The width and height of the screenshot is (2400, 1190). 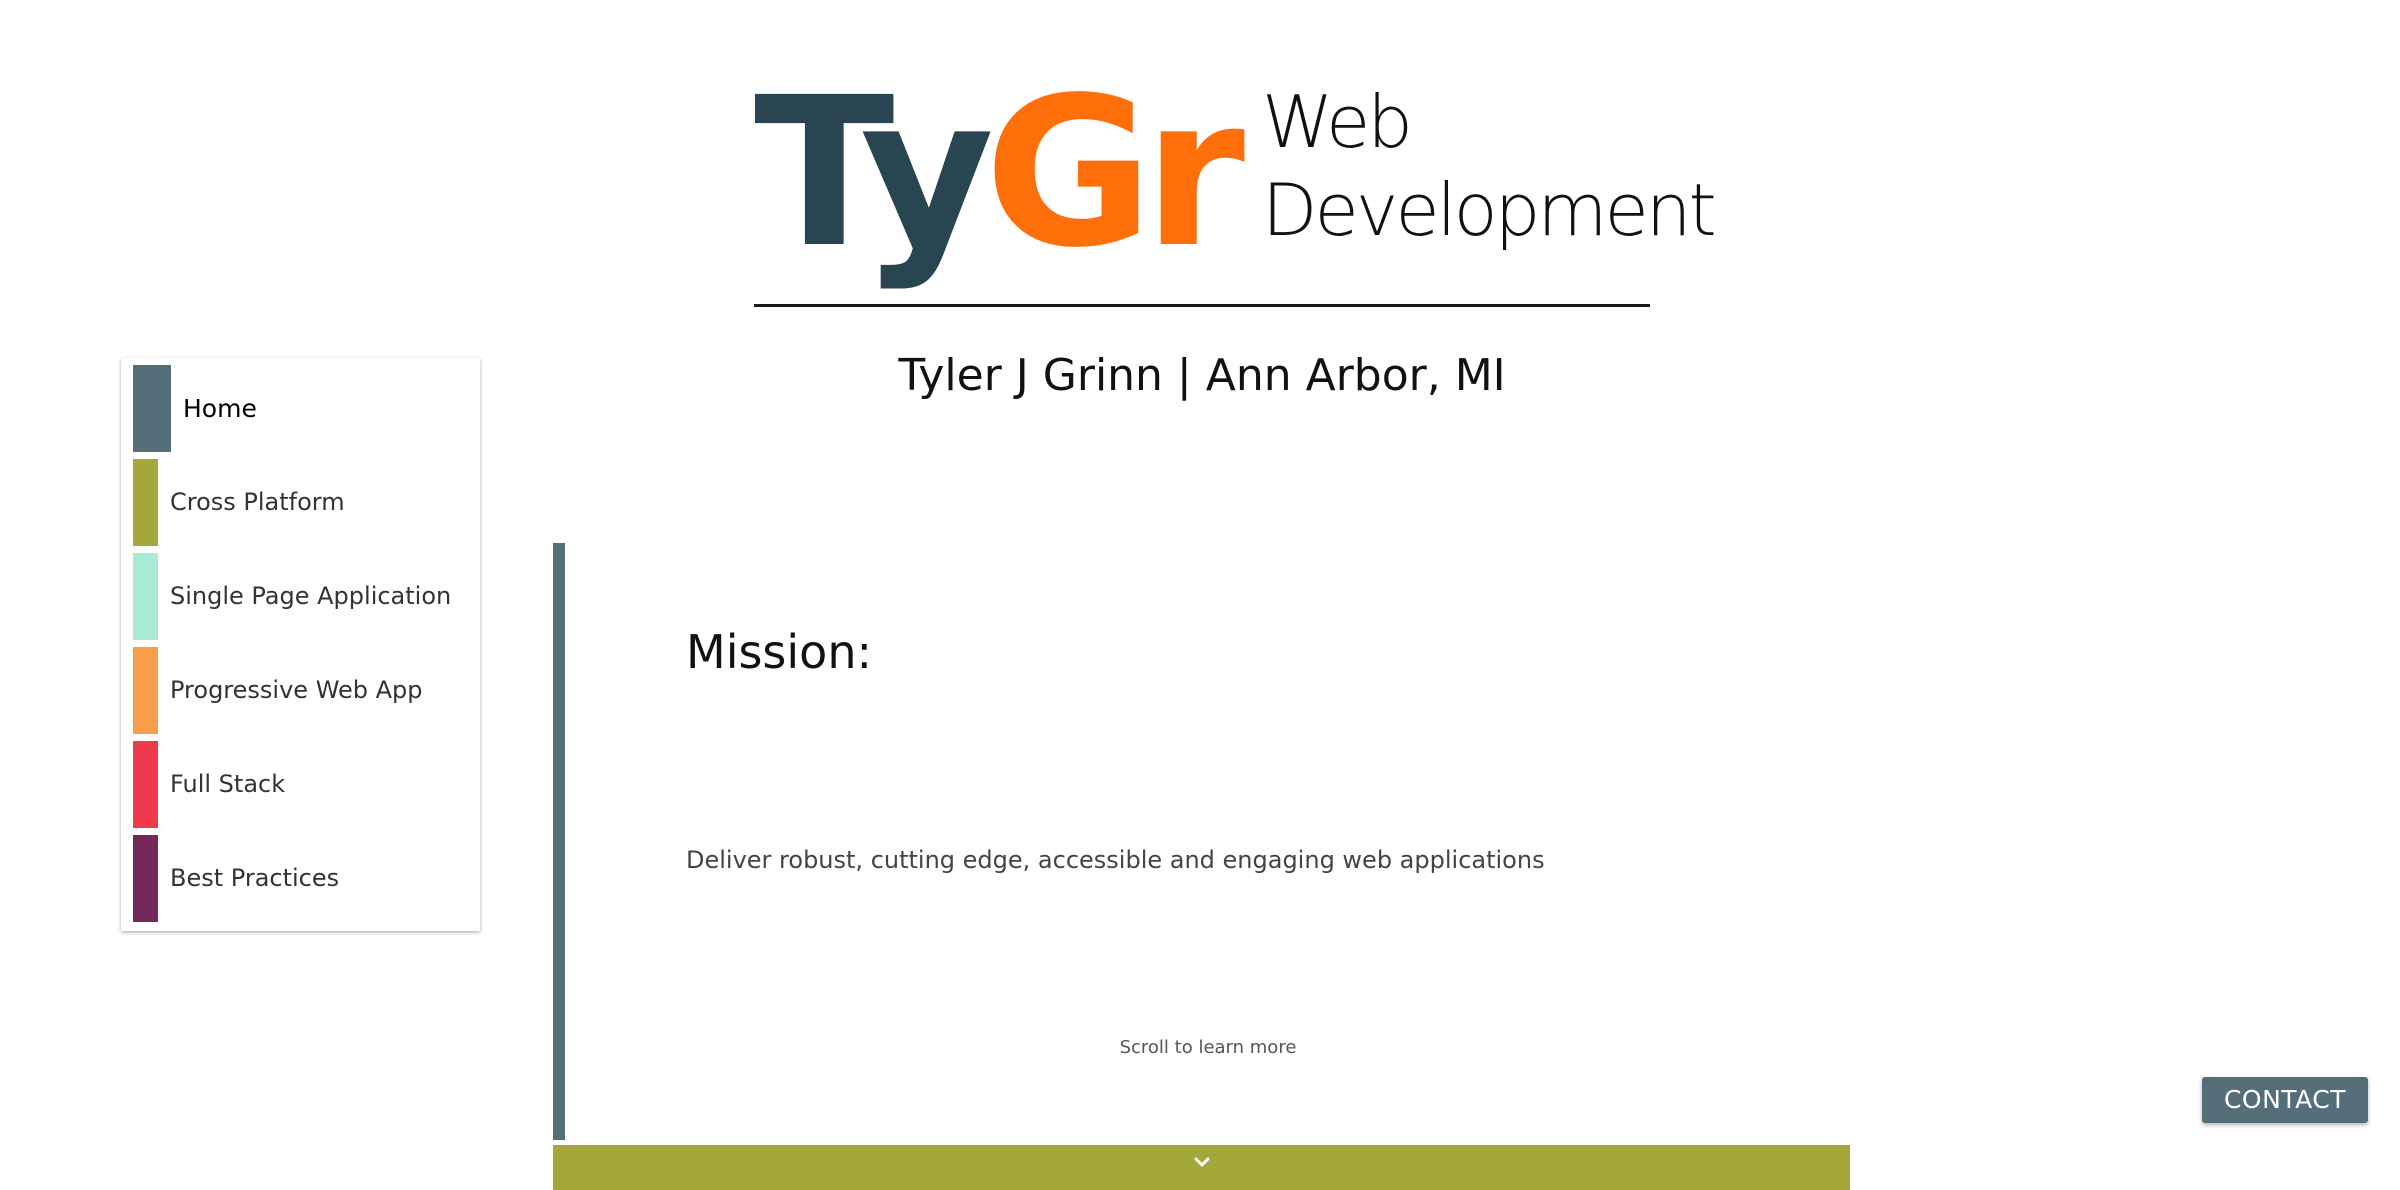 I want to click on tagline-line-2: Development, so click(x=1489, y=210).